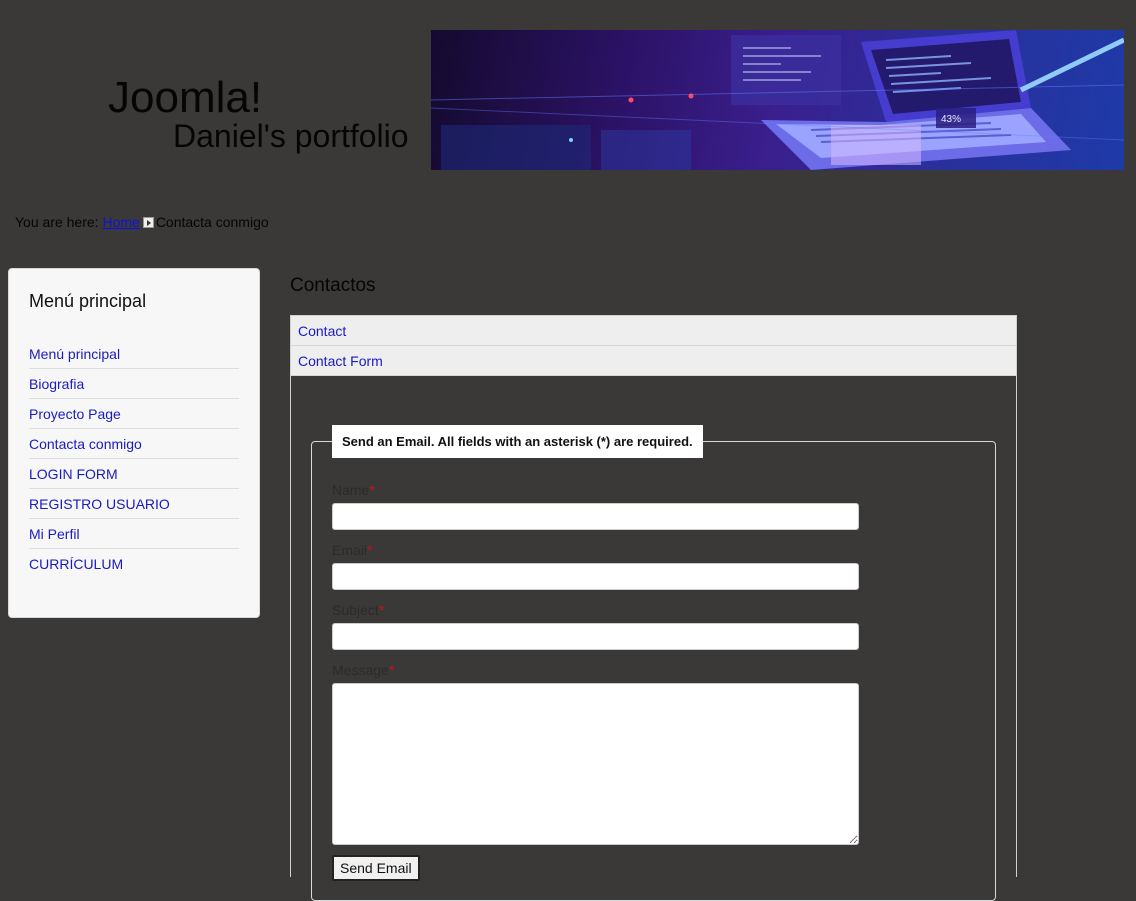 The width and height of the screenshot is (1136, 901). What do you see at coordinates (333, 285) in the screenshot?
I see `page-title: Contactos` at bounding box center [333, 285].